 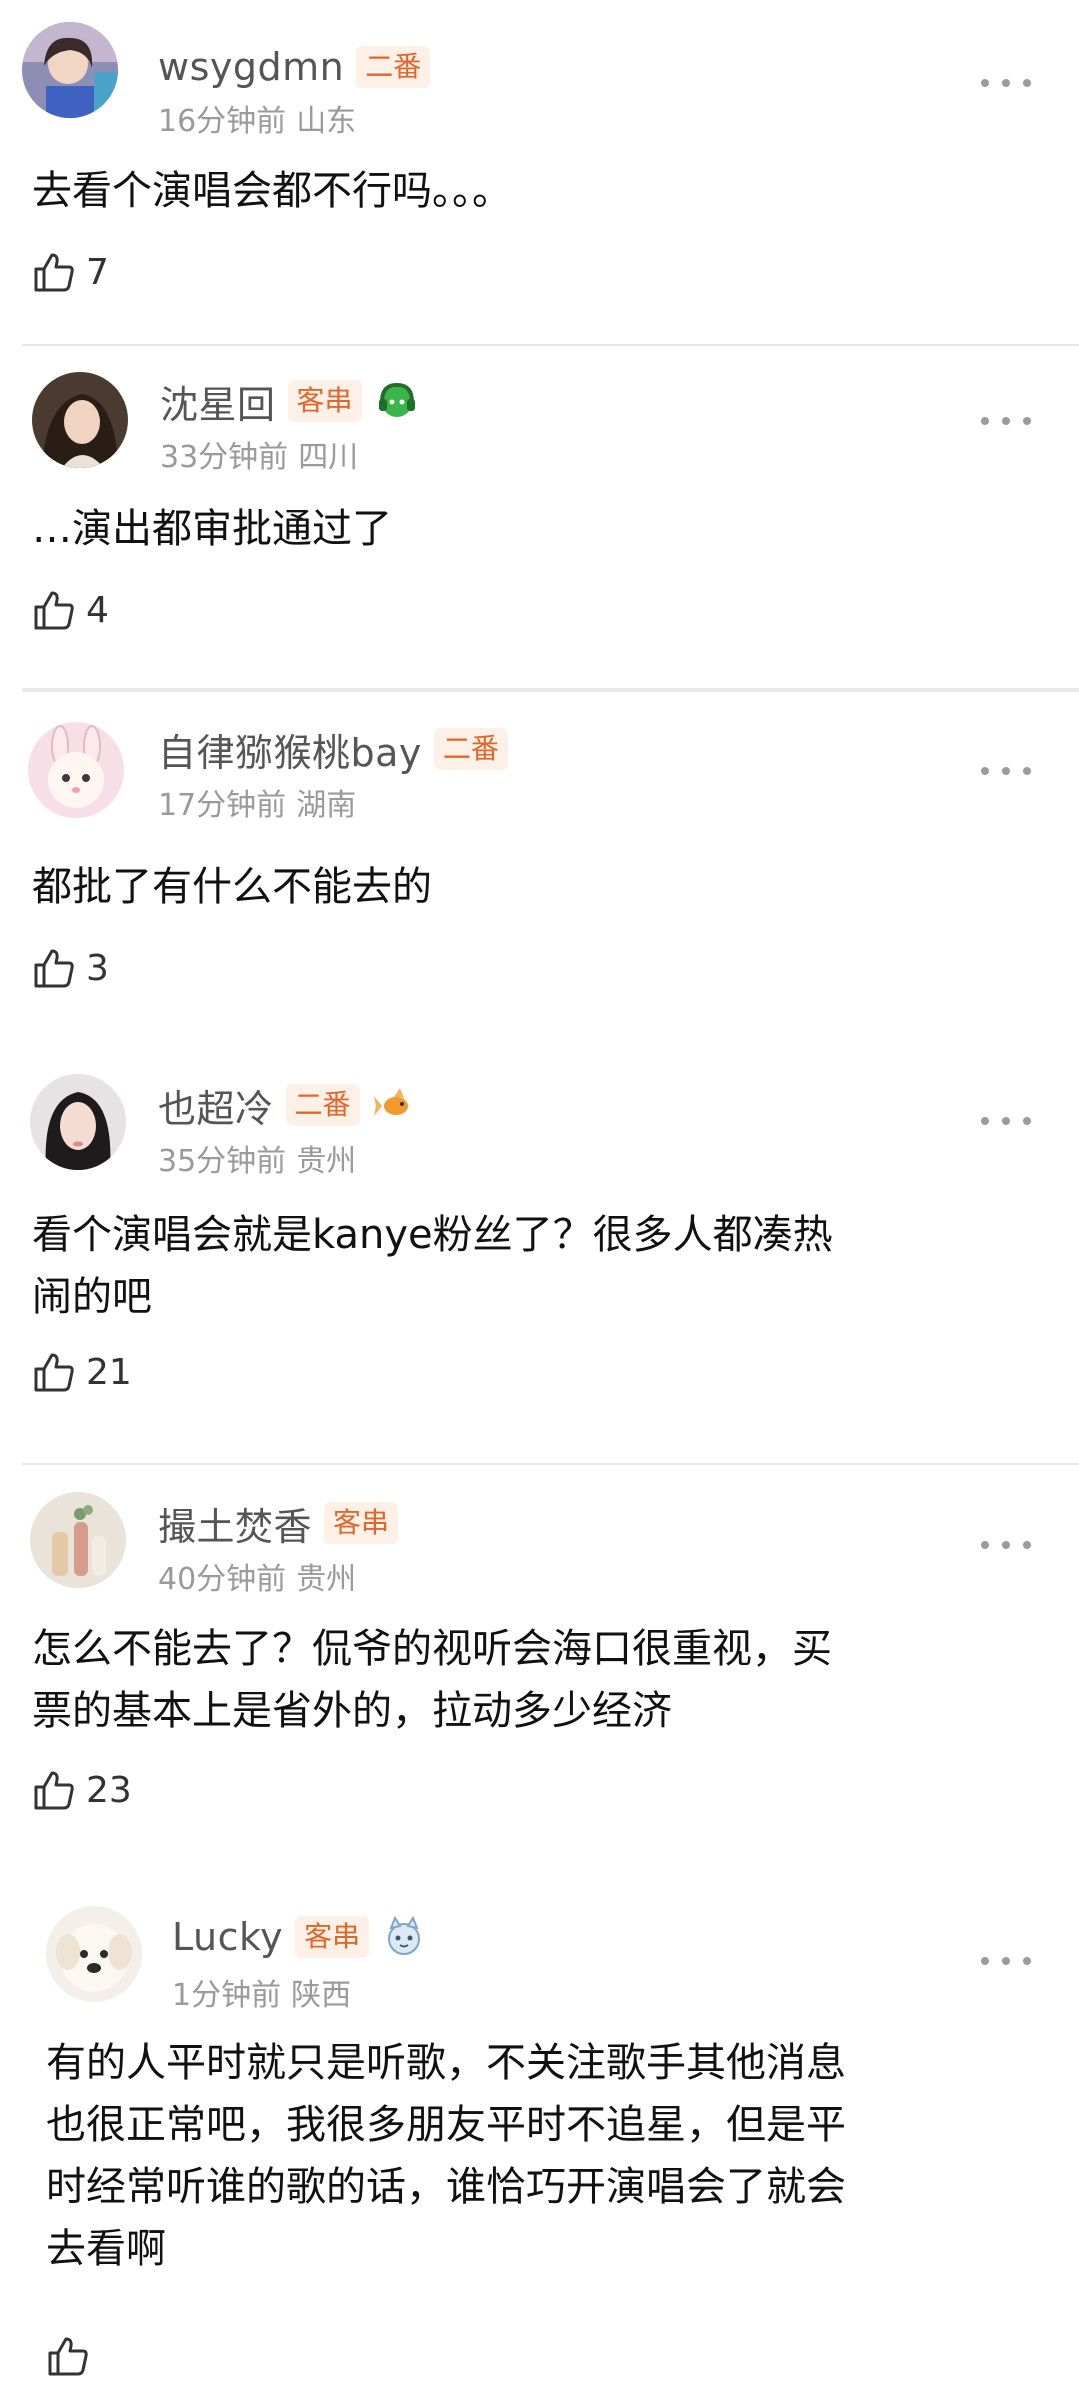 I want to click on like-count: 23, so click(x=109, y=1790).